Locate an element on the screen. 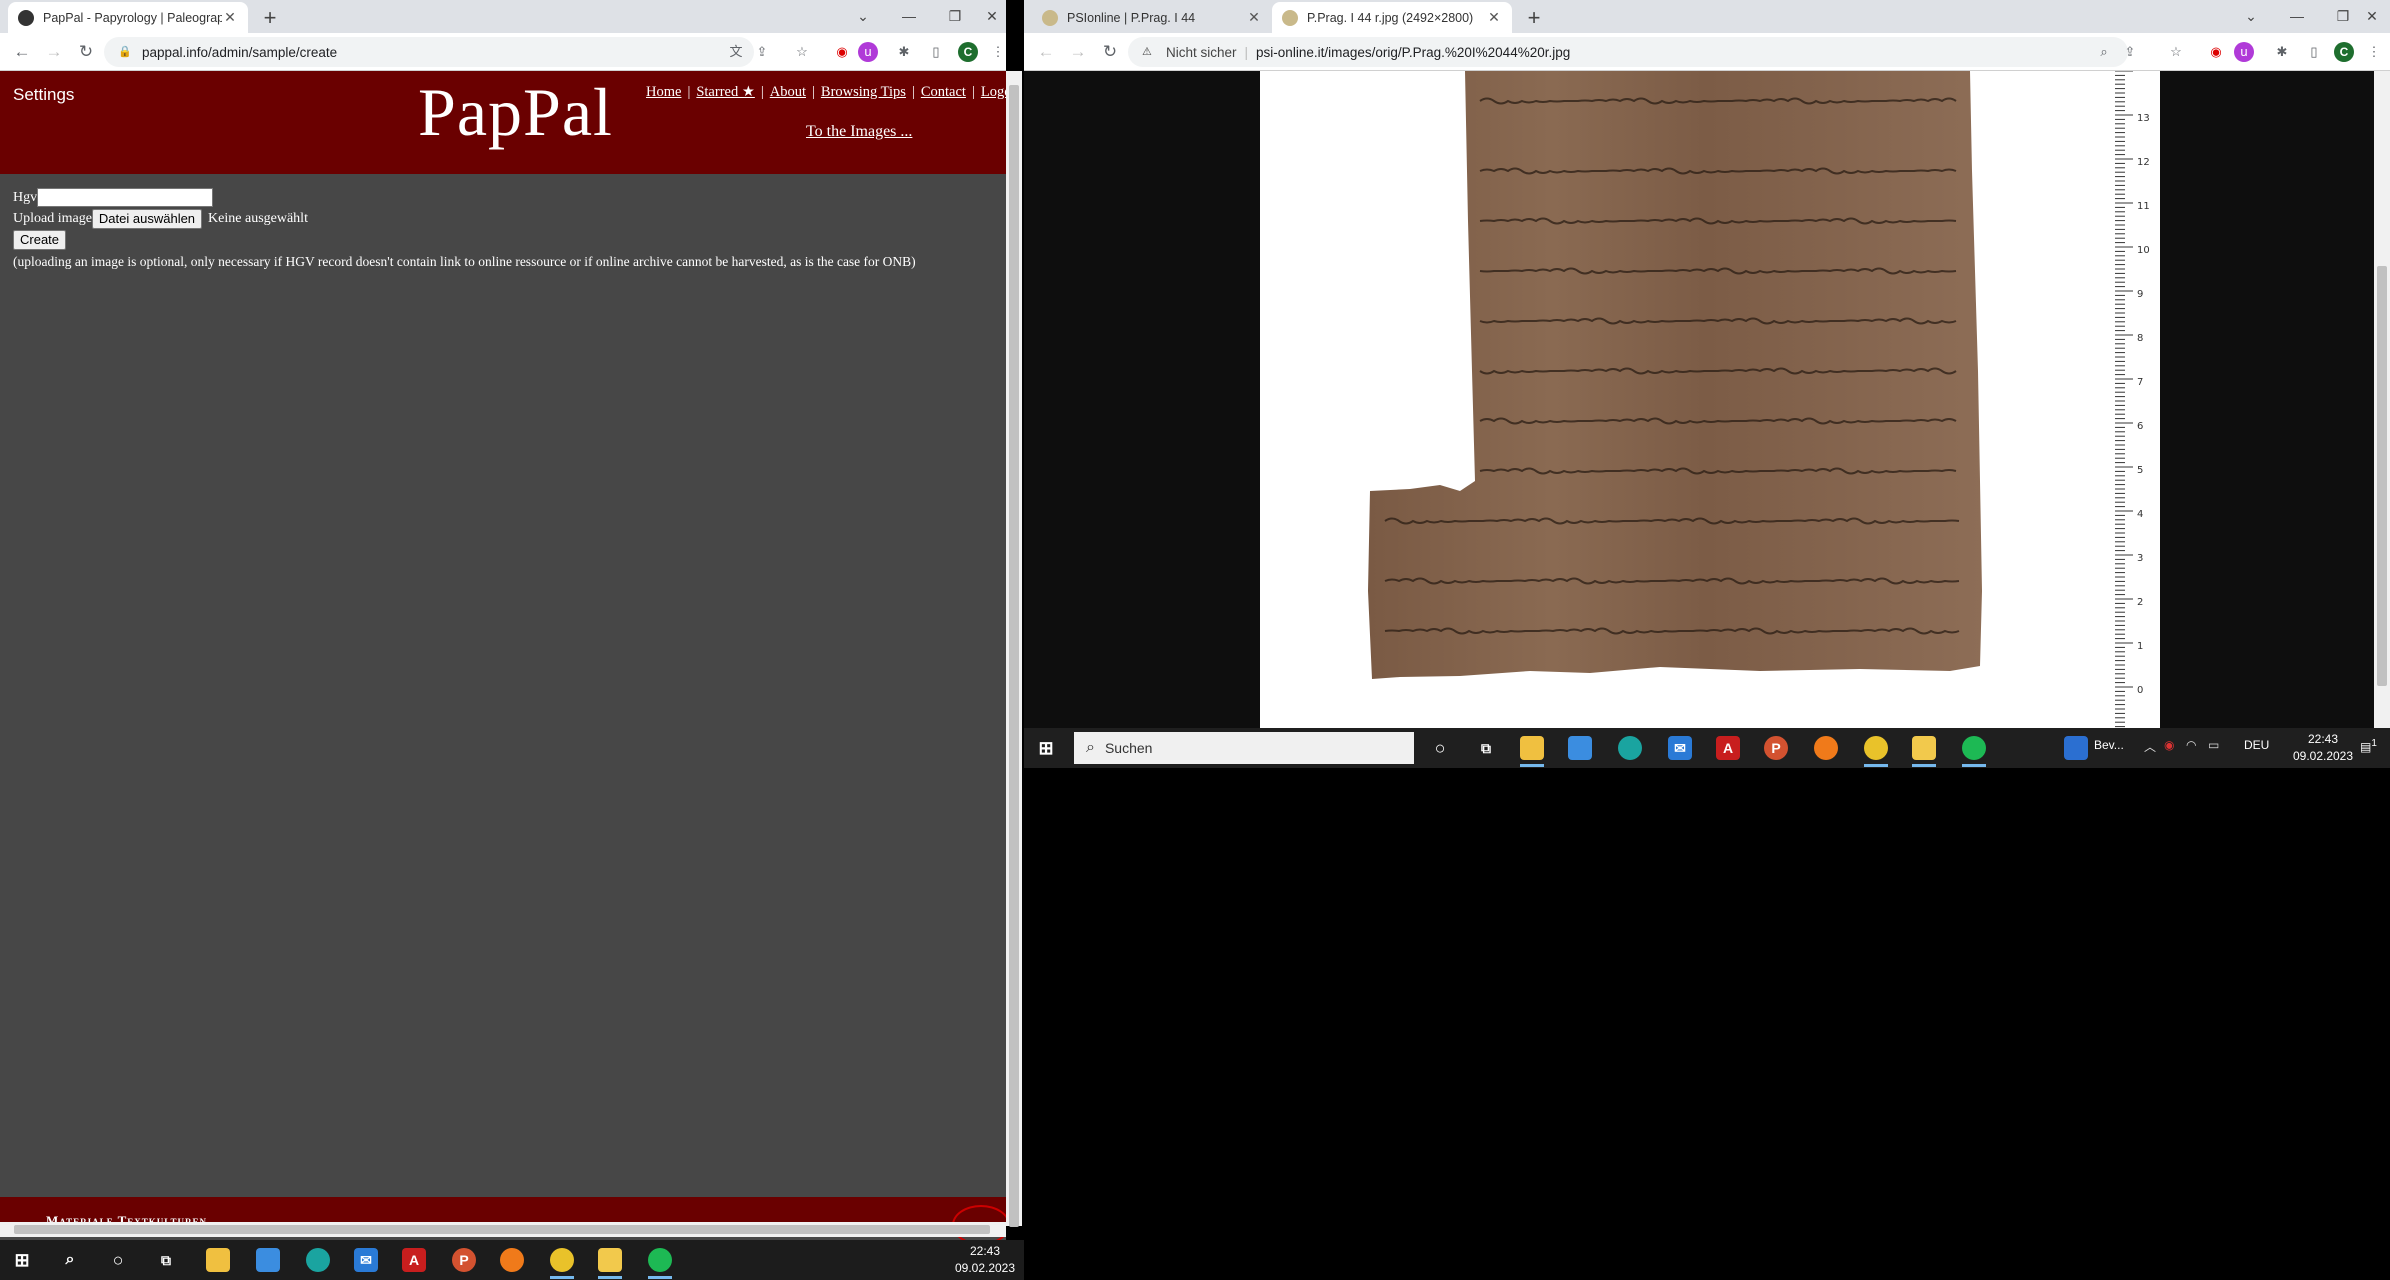 This screenshot has height=1280, width=2390. tab-psionline: PSIonline | P.Prag. I 44 ✕ is located at coordinates (1152, 17).